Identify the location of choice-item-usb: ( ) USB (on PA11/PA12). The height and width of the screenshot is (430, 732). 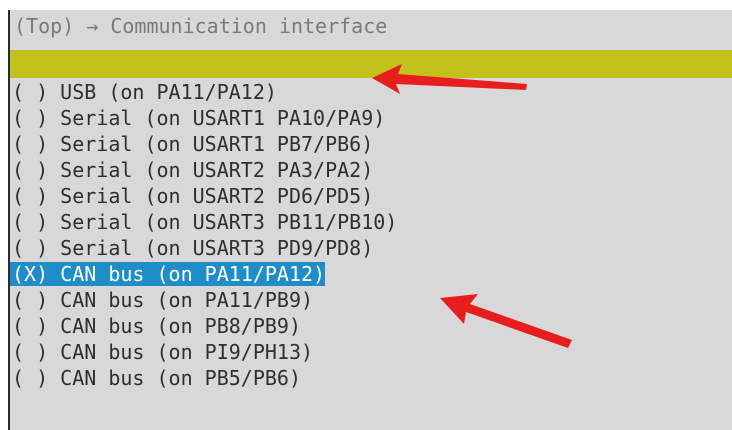
(371, 92).